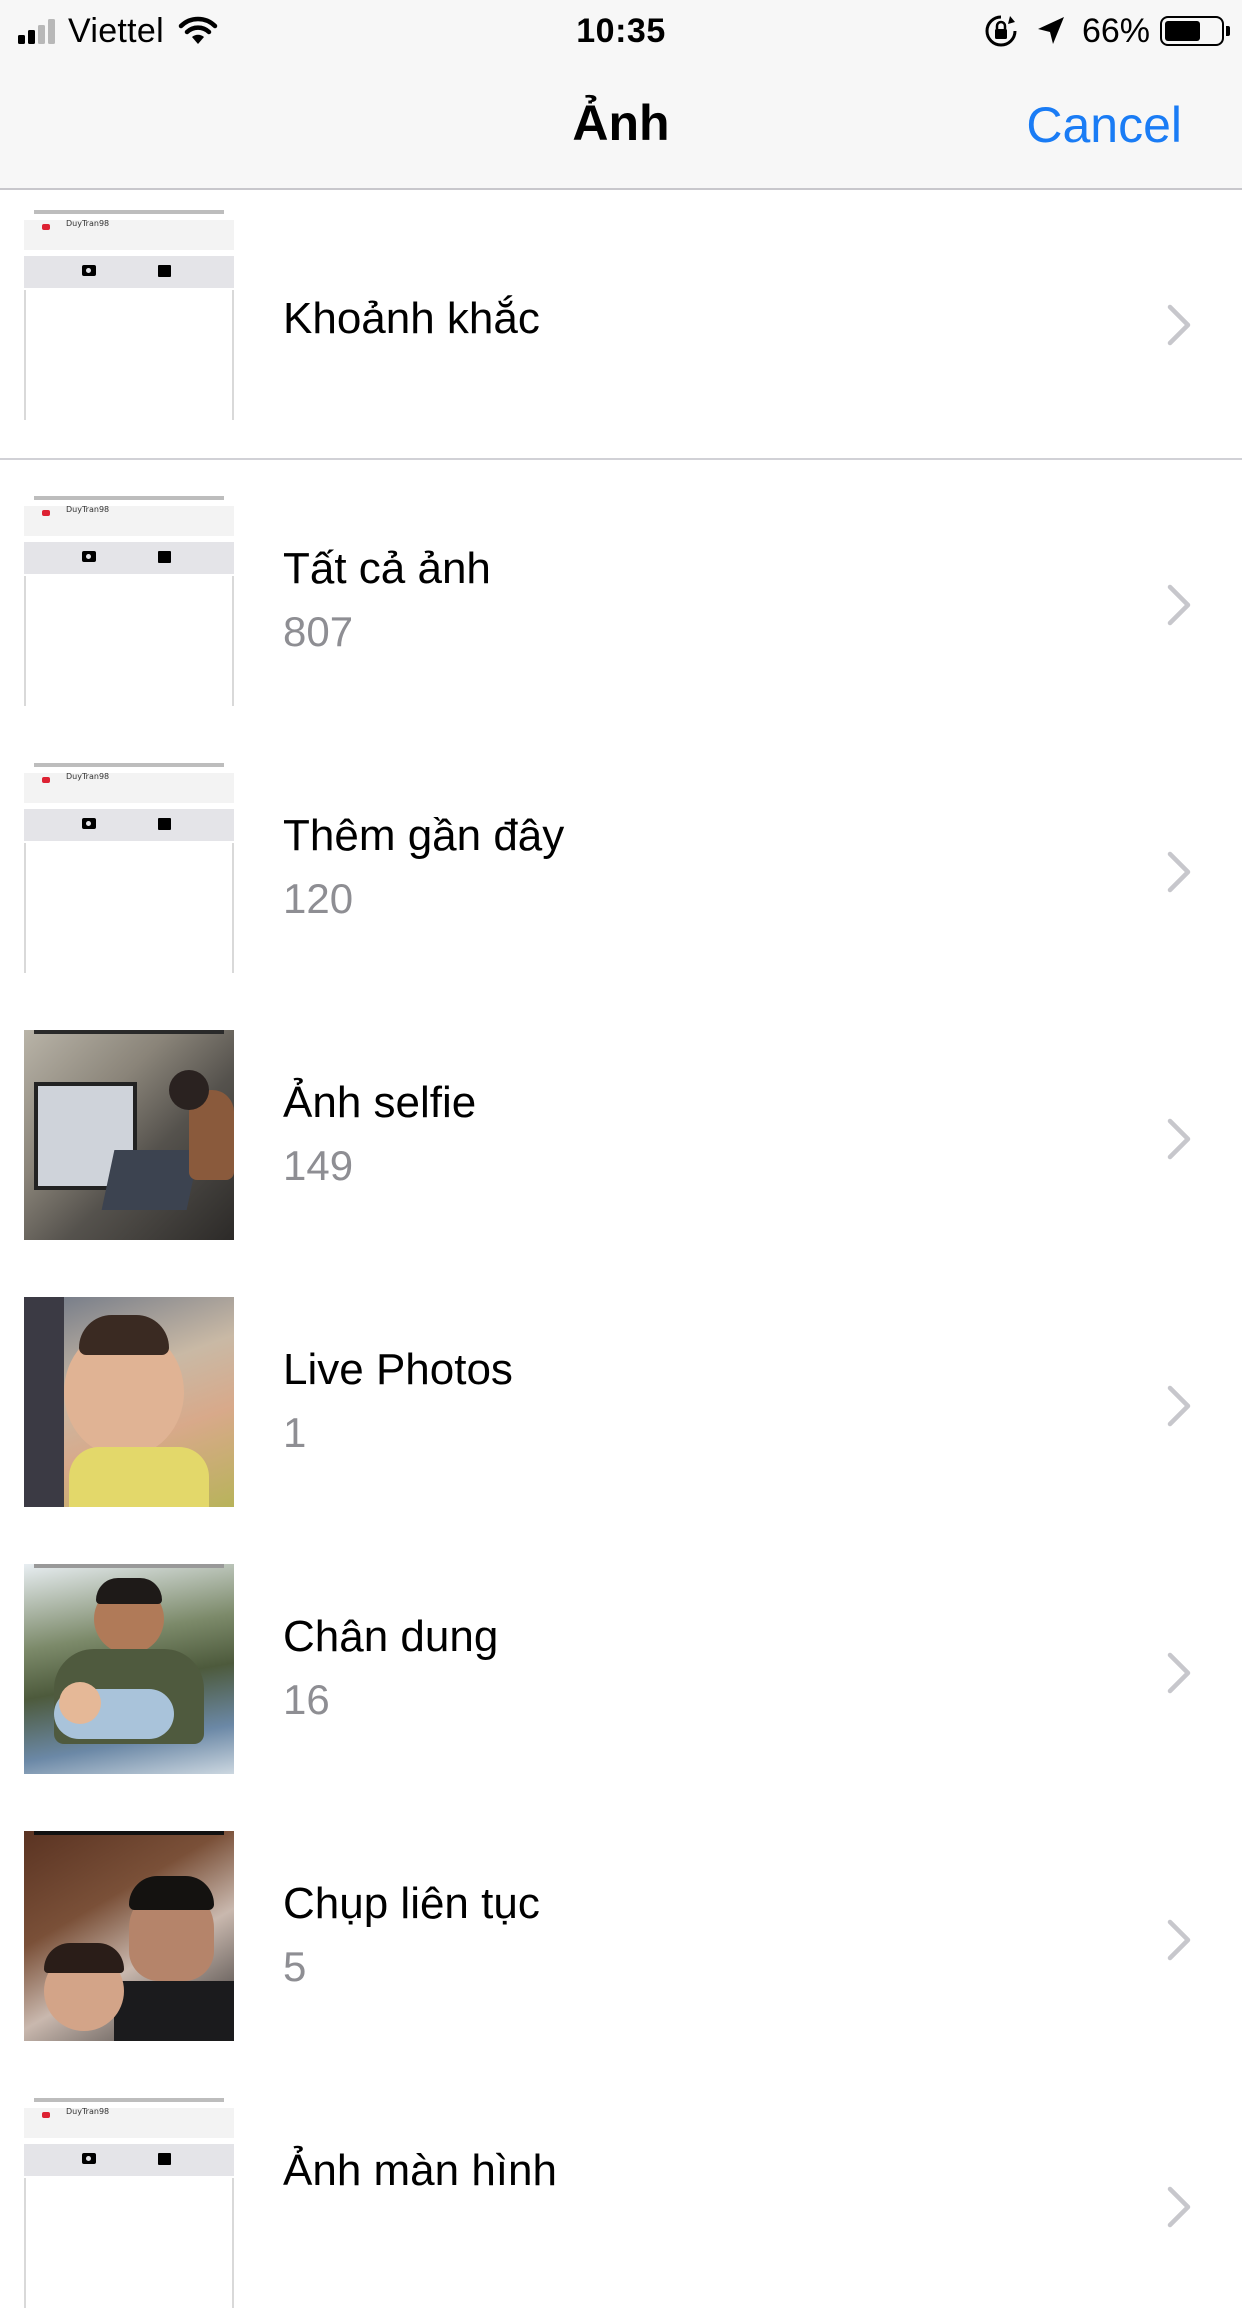 The image size is (1242, 2308). What do you see at coordinates (387, 568) in the screenshot?
I see `album-name: Tất cả ảnh` at bounding box center [387, 568].